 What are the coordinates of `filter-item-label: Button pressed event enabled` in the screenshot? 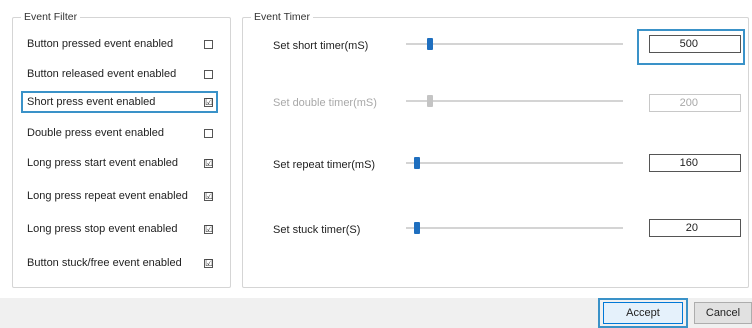 It's located at (100, 44).